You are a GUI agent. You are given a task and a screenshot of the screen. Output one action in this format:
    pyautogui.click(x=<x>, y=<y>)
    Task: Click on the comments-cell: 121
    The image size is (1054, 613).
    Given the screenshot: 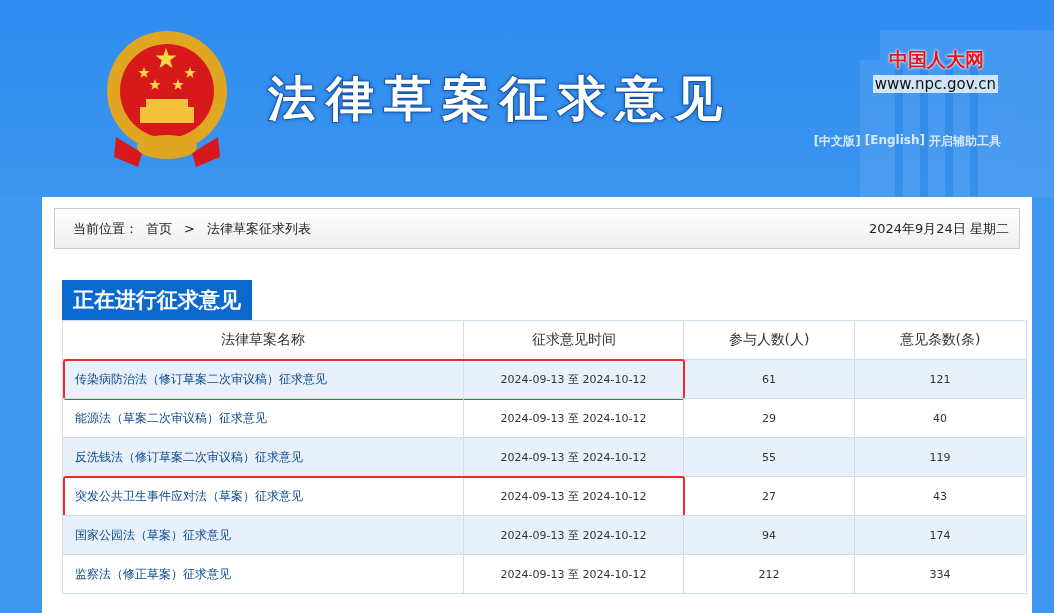 What is the action you would take?
    pyautogui.click(x=939, y=378)
    